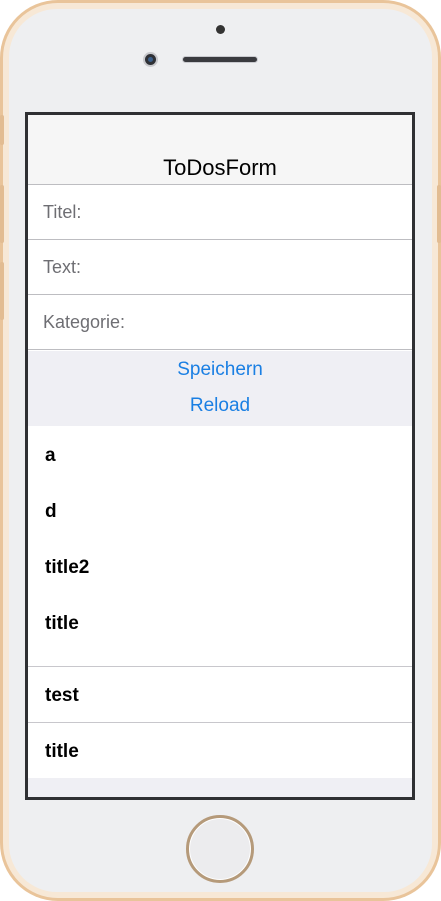 The image size is (441, 901). Describe the element at coordinates (439, 214) in the screenshot. I see `power-button` at that location.